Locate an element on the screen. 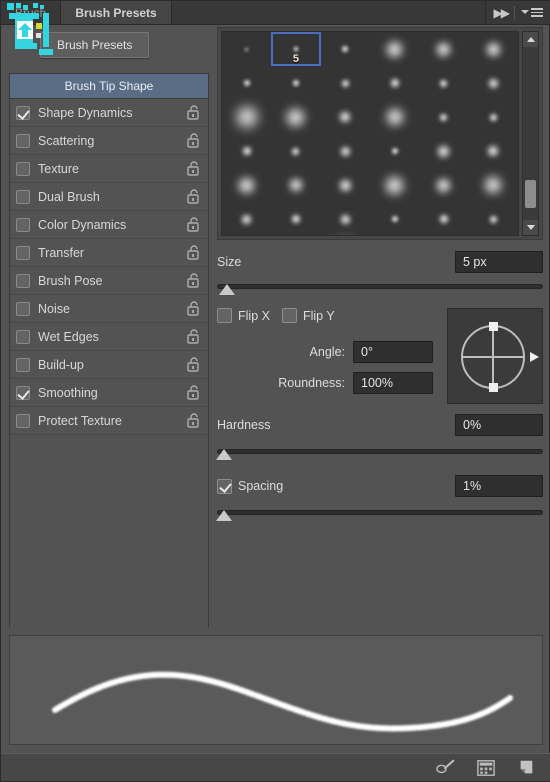 This screenshot has height=782, width=550. brush-option-row: Build-up is located at coordinates (109, 365).